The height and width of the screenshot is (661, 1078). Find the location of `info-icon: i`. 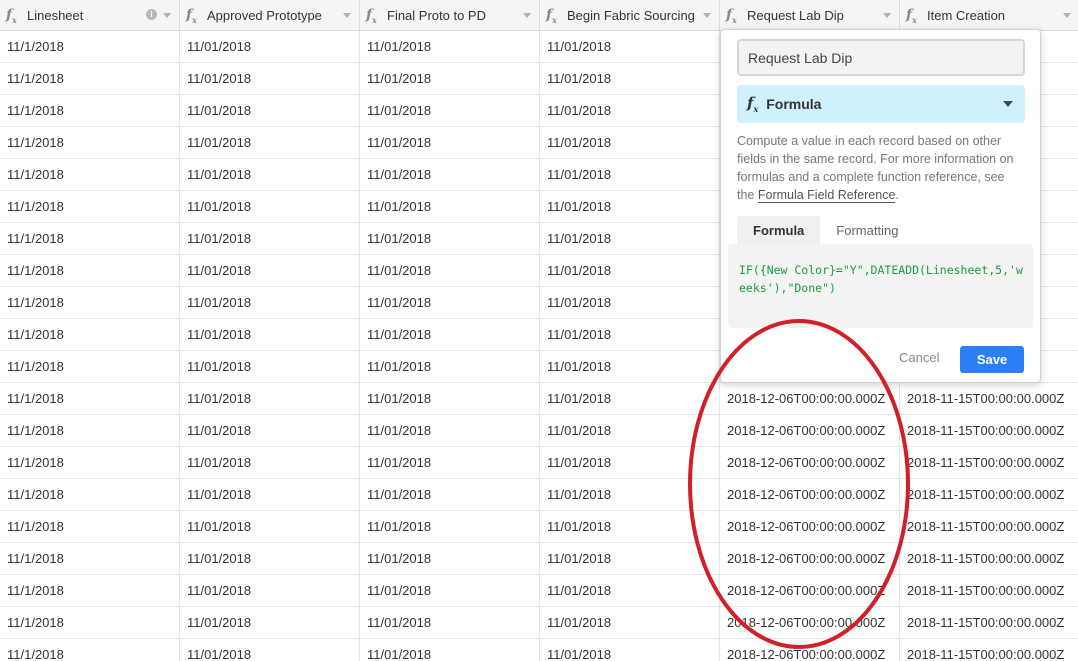

info-icon: i is located at coordinates (151, 14).